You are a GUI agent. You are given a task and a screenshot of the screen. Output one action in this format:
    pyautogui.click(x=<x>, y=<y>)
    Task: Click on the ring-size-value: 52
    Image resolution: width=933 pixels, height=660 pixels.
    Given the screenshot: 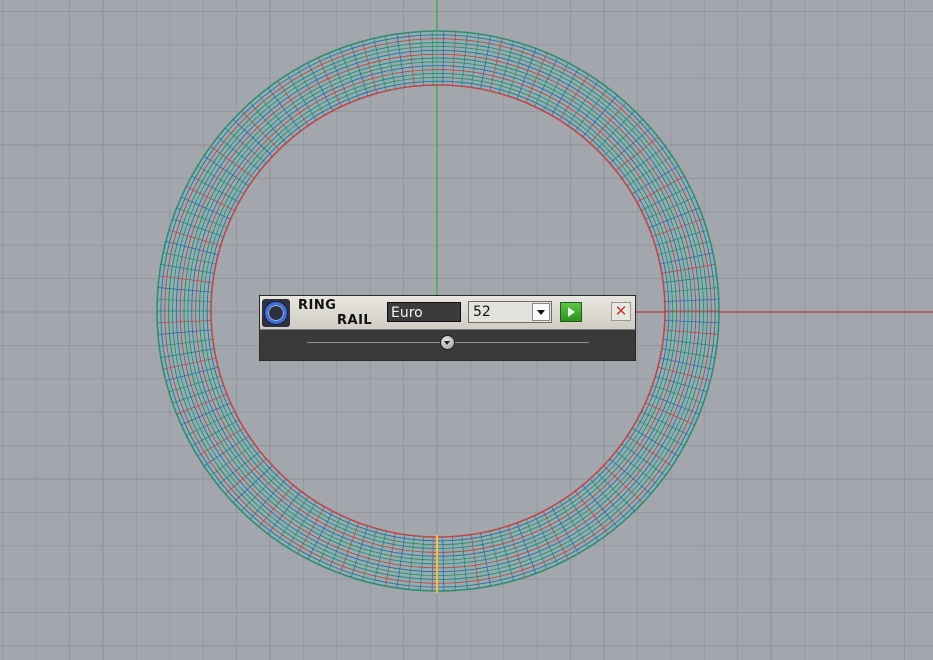 What is the action you would take?
    pyautogui.click(x=482, y=312)
    